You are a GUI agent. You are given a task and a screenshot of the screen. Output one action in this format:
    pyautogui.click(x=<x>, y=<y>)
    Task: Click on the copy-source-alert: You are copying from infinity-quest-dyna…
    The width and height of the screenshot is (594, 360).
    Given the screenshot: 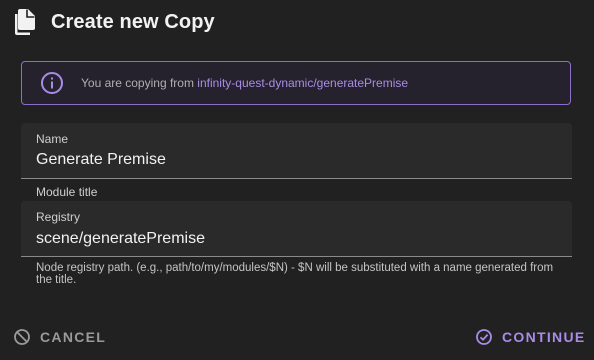 What is the action you would take?
    pyautogui.click(x=296, y=83)
    